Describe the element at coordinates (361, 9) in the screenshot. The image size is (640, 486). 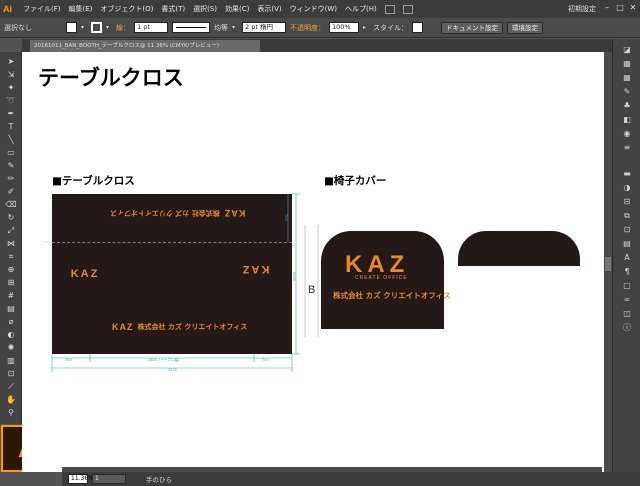
I see `menu-help: ヘルプ(H)` at that location.